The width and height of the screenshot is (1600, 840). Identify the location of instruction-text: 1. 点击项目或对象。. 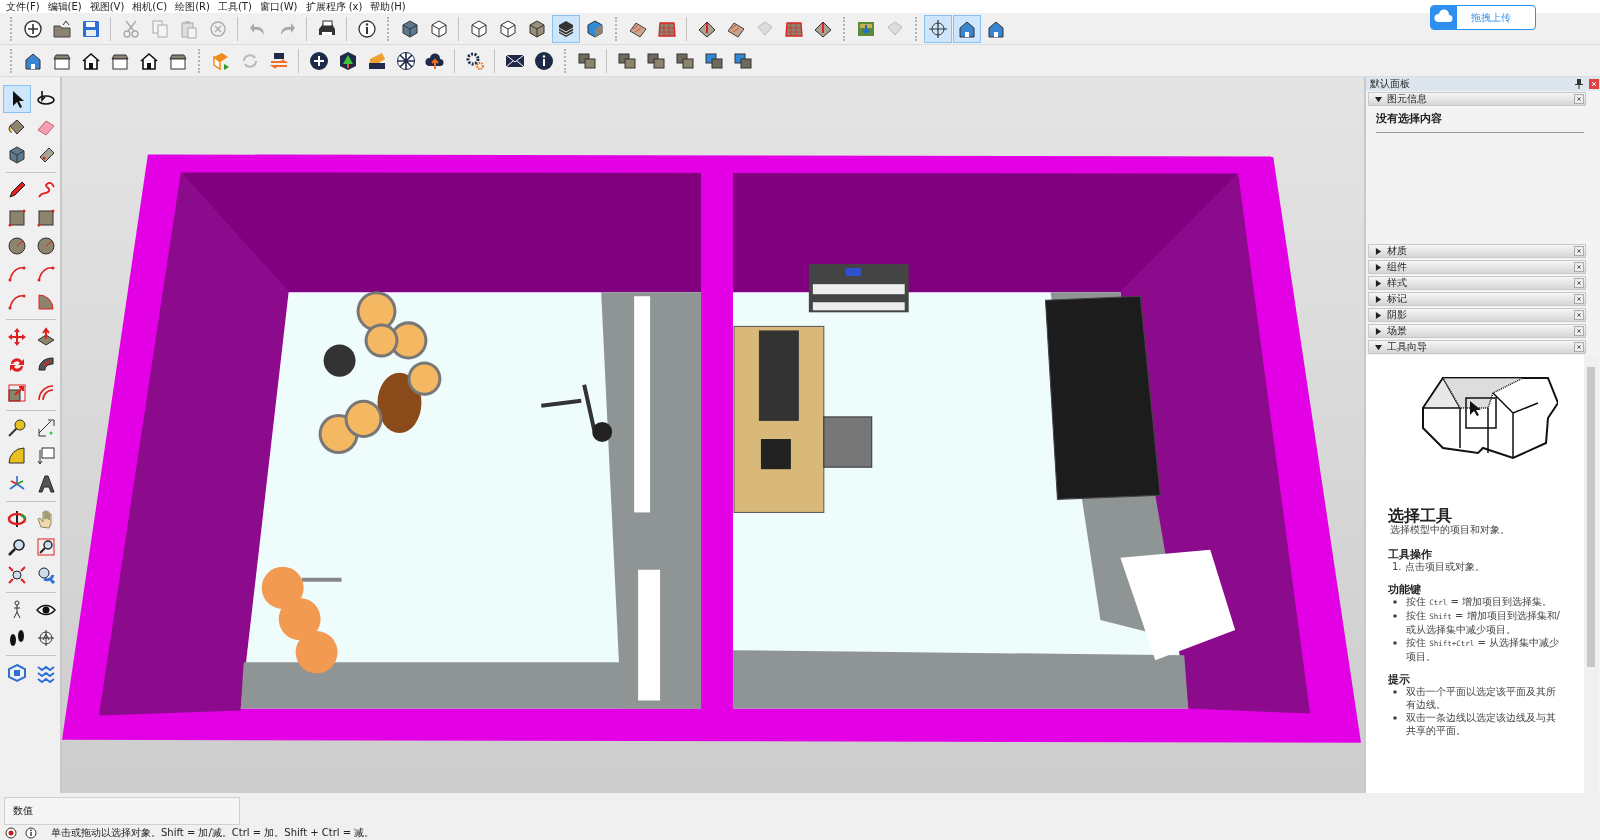
(1438, 566).